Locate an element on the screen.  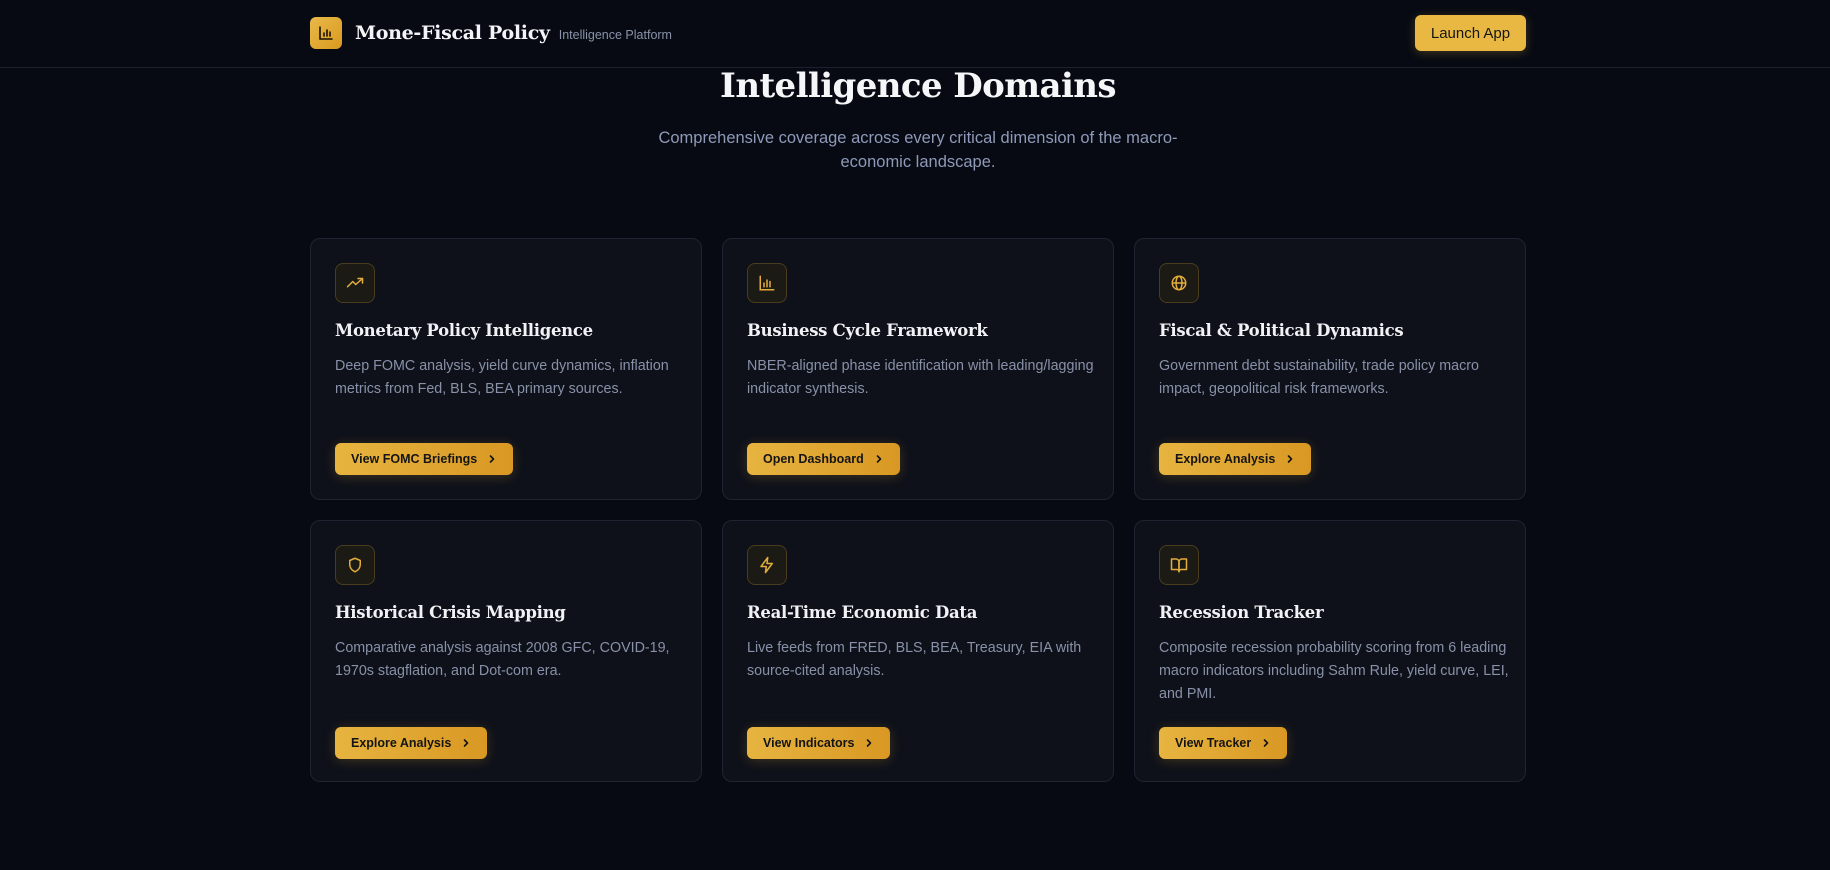
view-indicators-button: View Indicators is located at coordinates (819, 743).